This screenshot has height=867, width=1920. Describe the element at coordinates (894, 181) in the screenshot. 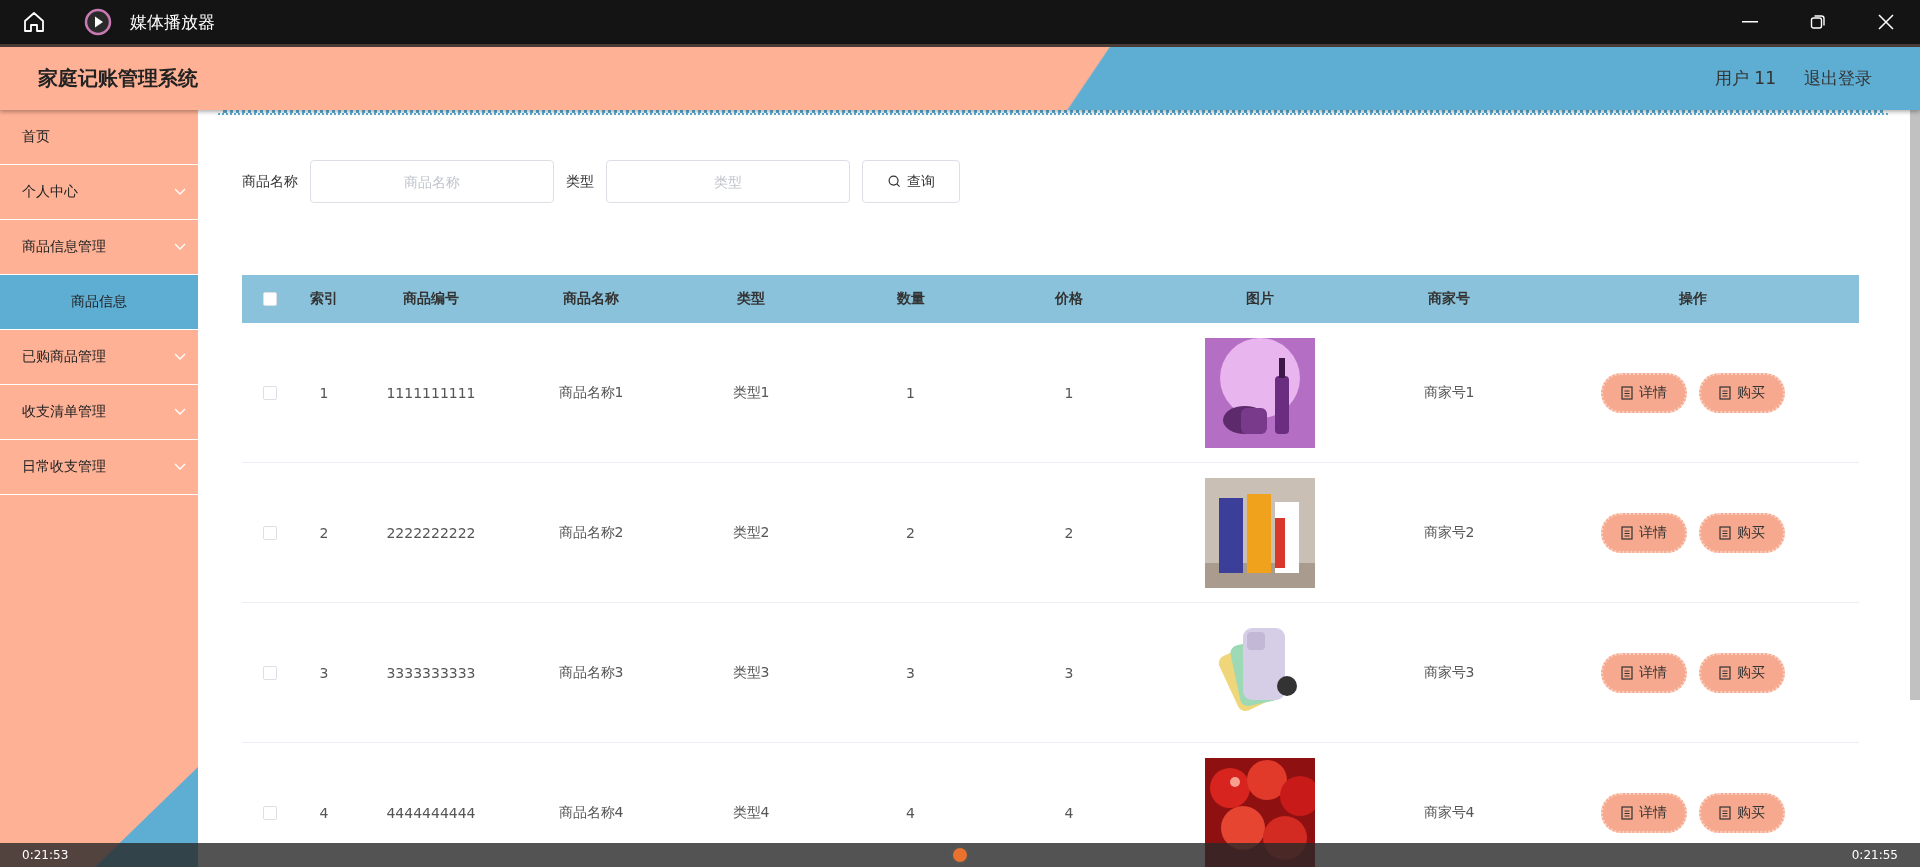

I see `search-icon` at that location.